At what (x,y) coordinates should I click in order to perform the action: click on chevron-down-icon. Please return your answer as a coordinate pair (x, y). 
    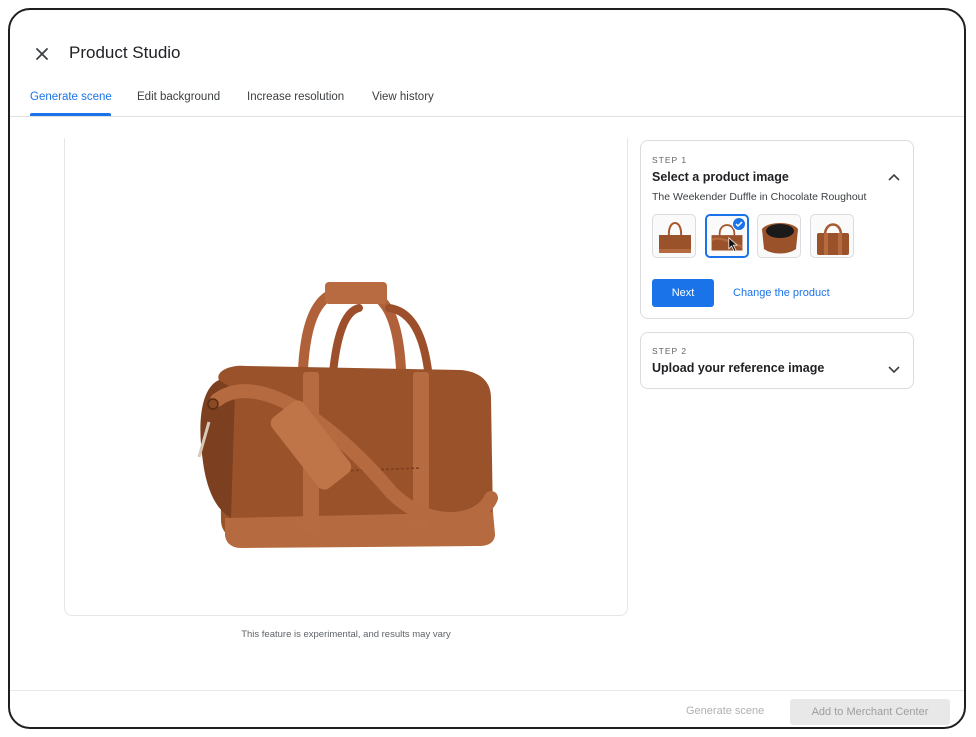
    Looking at the image, I should click on (894, 369).